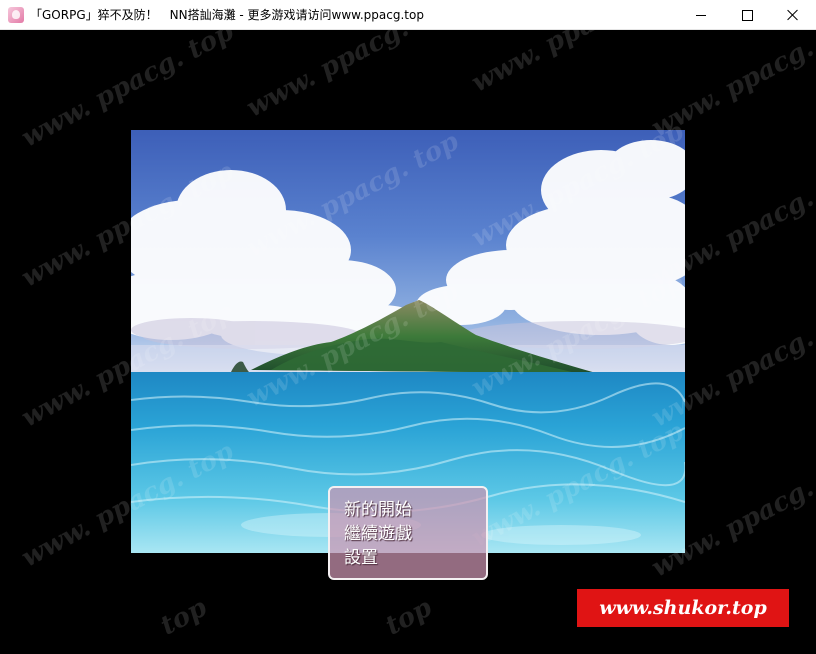 The height and width of the screenshot is (654, 816). What do you see at coordinates (415, 510) in the screenshot?
I see `menu-item-new-game: 新的開始` at bounding box center [415, 510].